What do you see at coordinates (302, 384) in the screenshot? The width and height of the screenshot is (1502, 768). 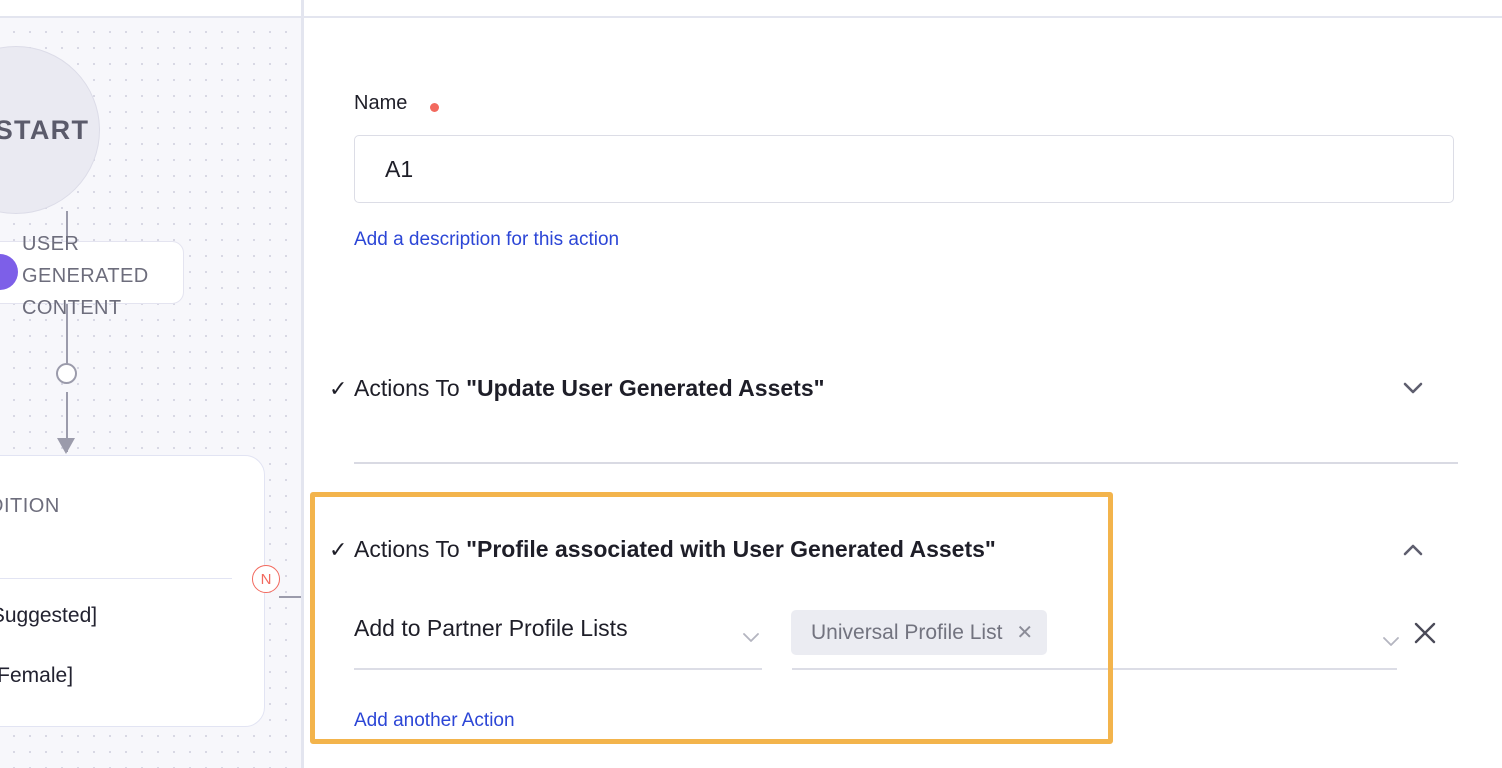 I see `canvas-panel-divider` at bounding box center [302, 384].